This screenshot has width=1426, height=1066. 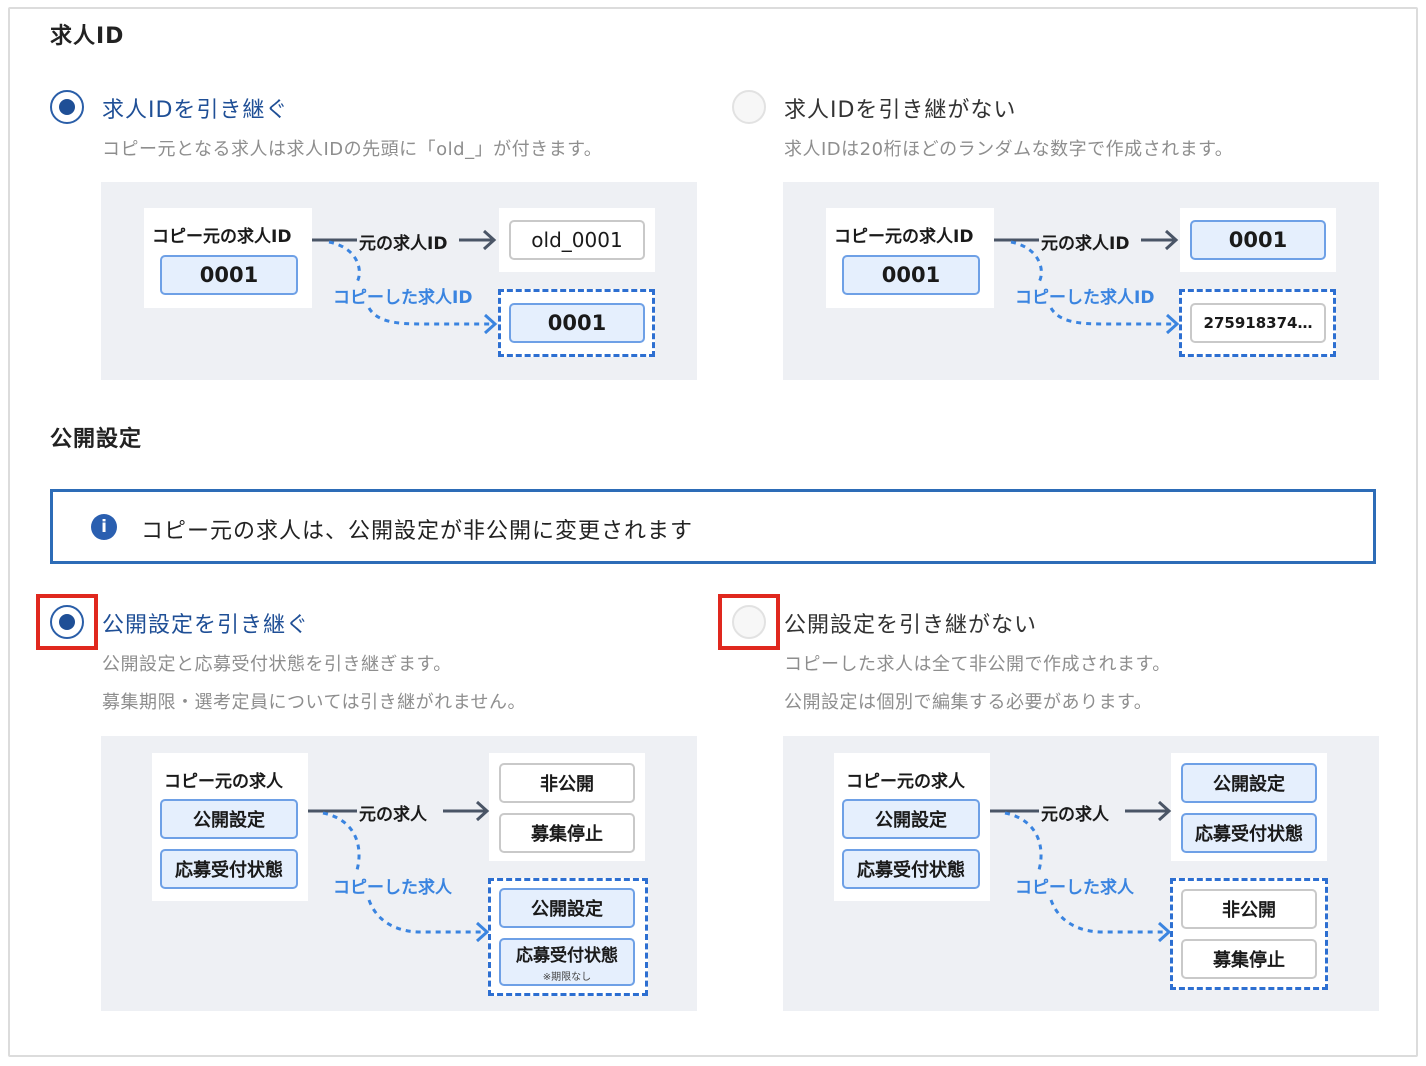 What do you see at coordinates (352, 149) in the screenshot?
I see `job-id-inherit-desc: コピー元となる求人は求人IDの先頭に「old_」が付きます。` at bounding box center [352, 149].